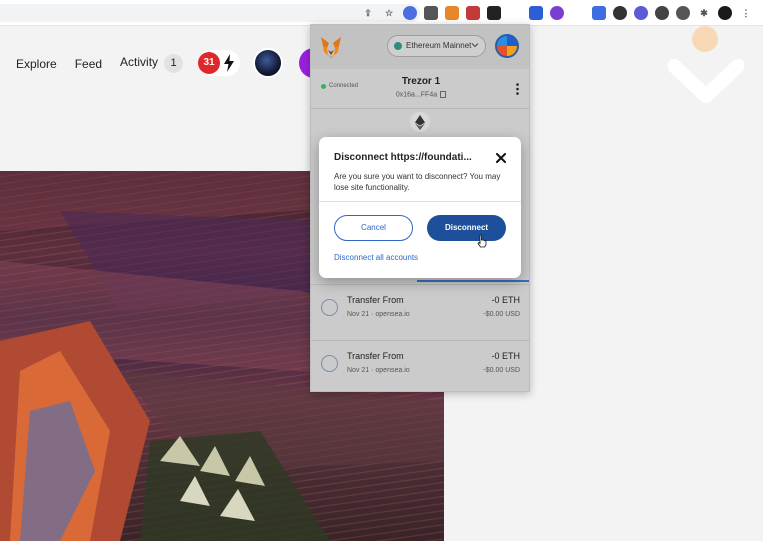  I want to click on profile-icon, so click(725, 13).